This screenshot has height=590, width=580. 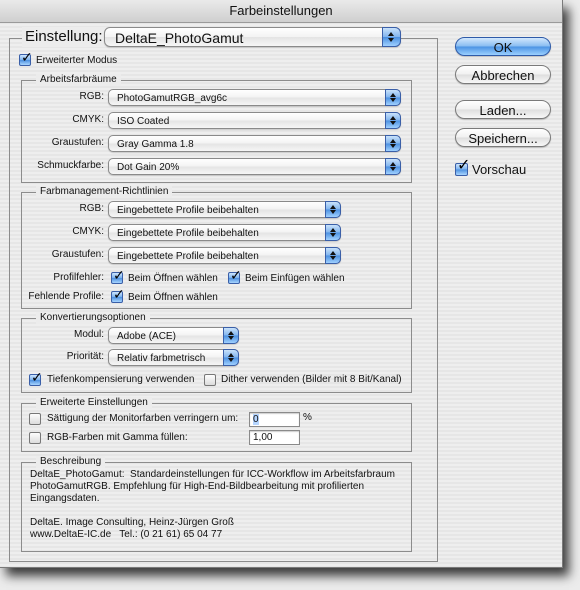 I want to click on missing-profiles-label: Fehlende Profile:, so click(x=66, y=296).